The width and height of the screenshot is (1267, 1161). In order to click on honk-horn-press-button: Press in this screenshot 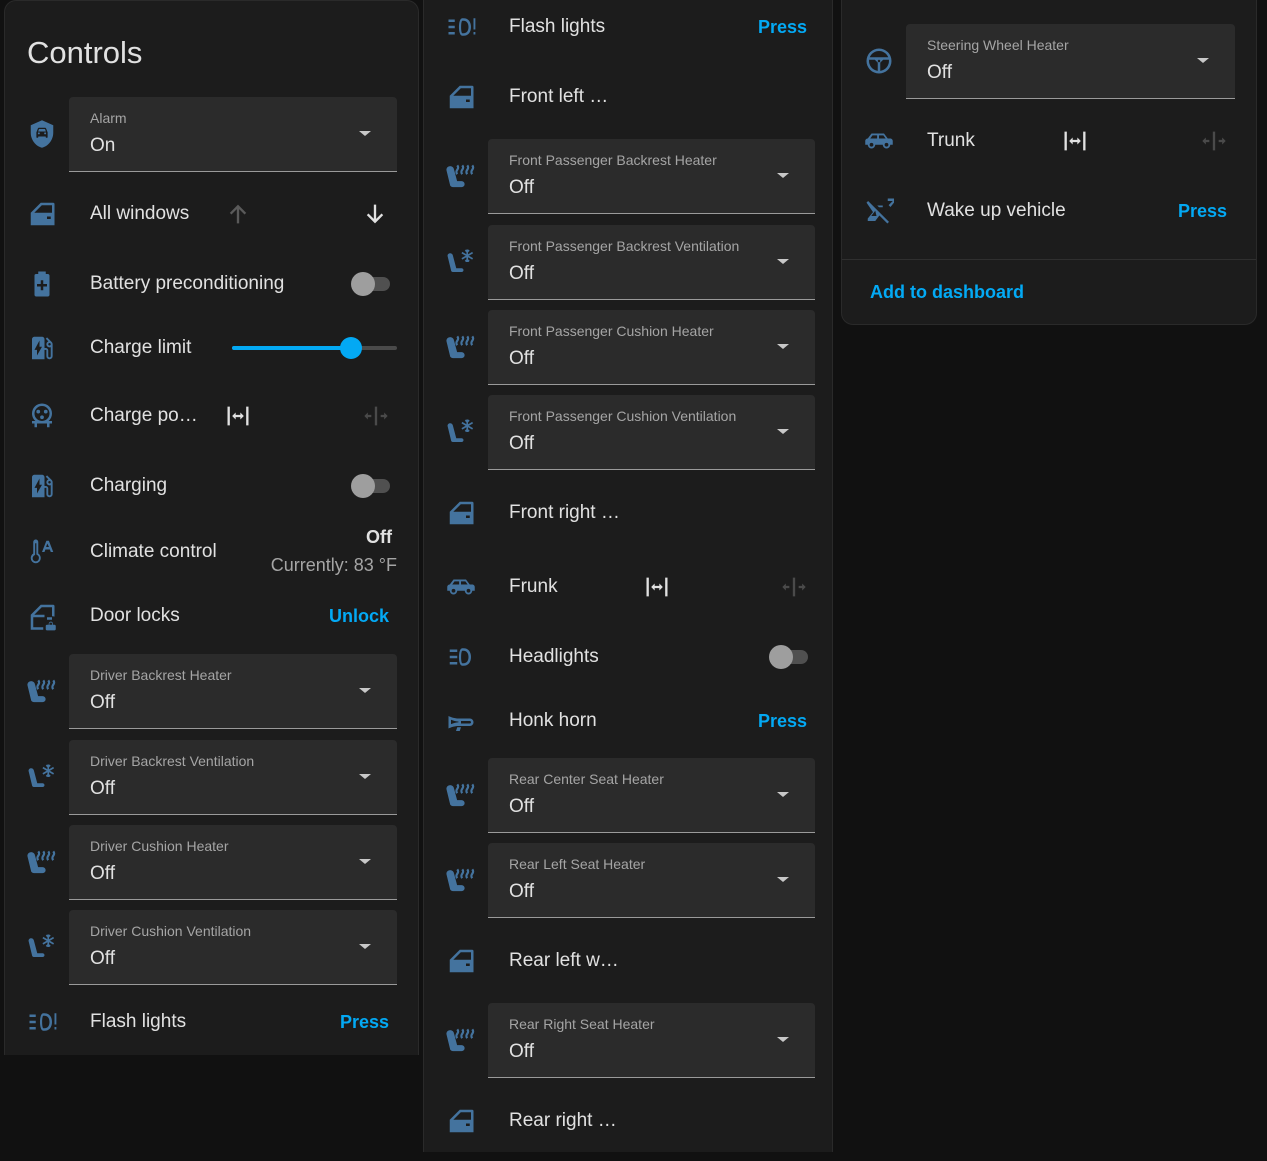, I will do `click(782, 721)`.